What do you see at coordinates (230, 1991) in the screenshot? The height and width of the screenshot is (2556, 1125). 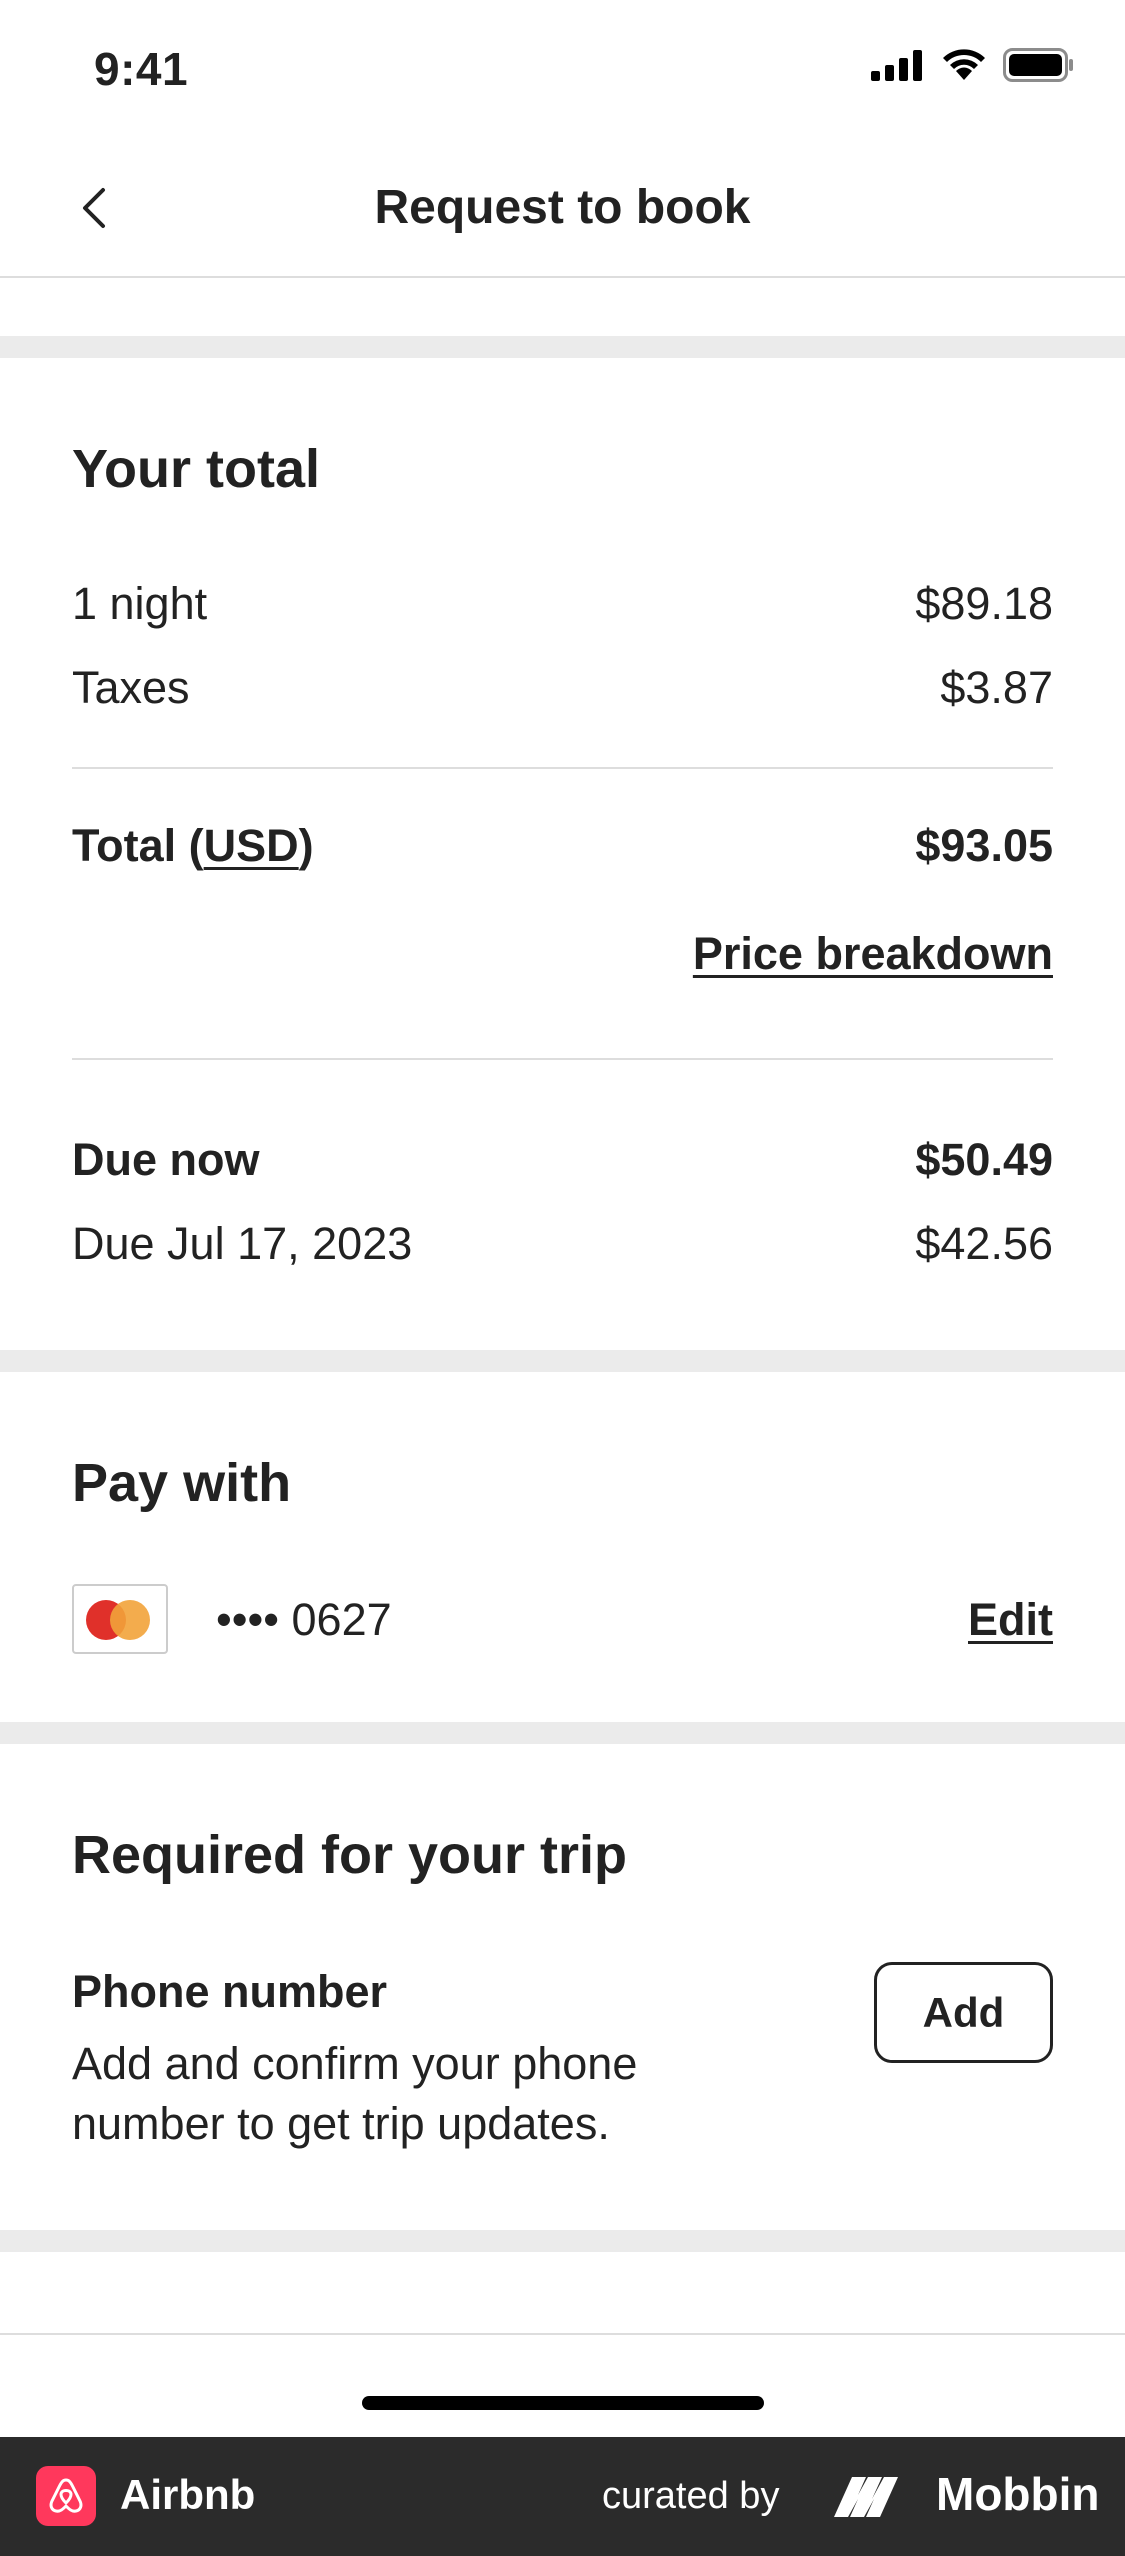 I see `phone-number-title: Phone number` at bounding box center [230, 1991].